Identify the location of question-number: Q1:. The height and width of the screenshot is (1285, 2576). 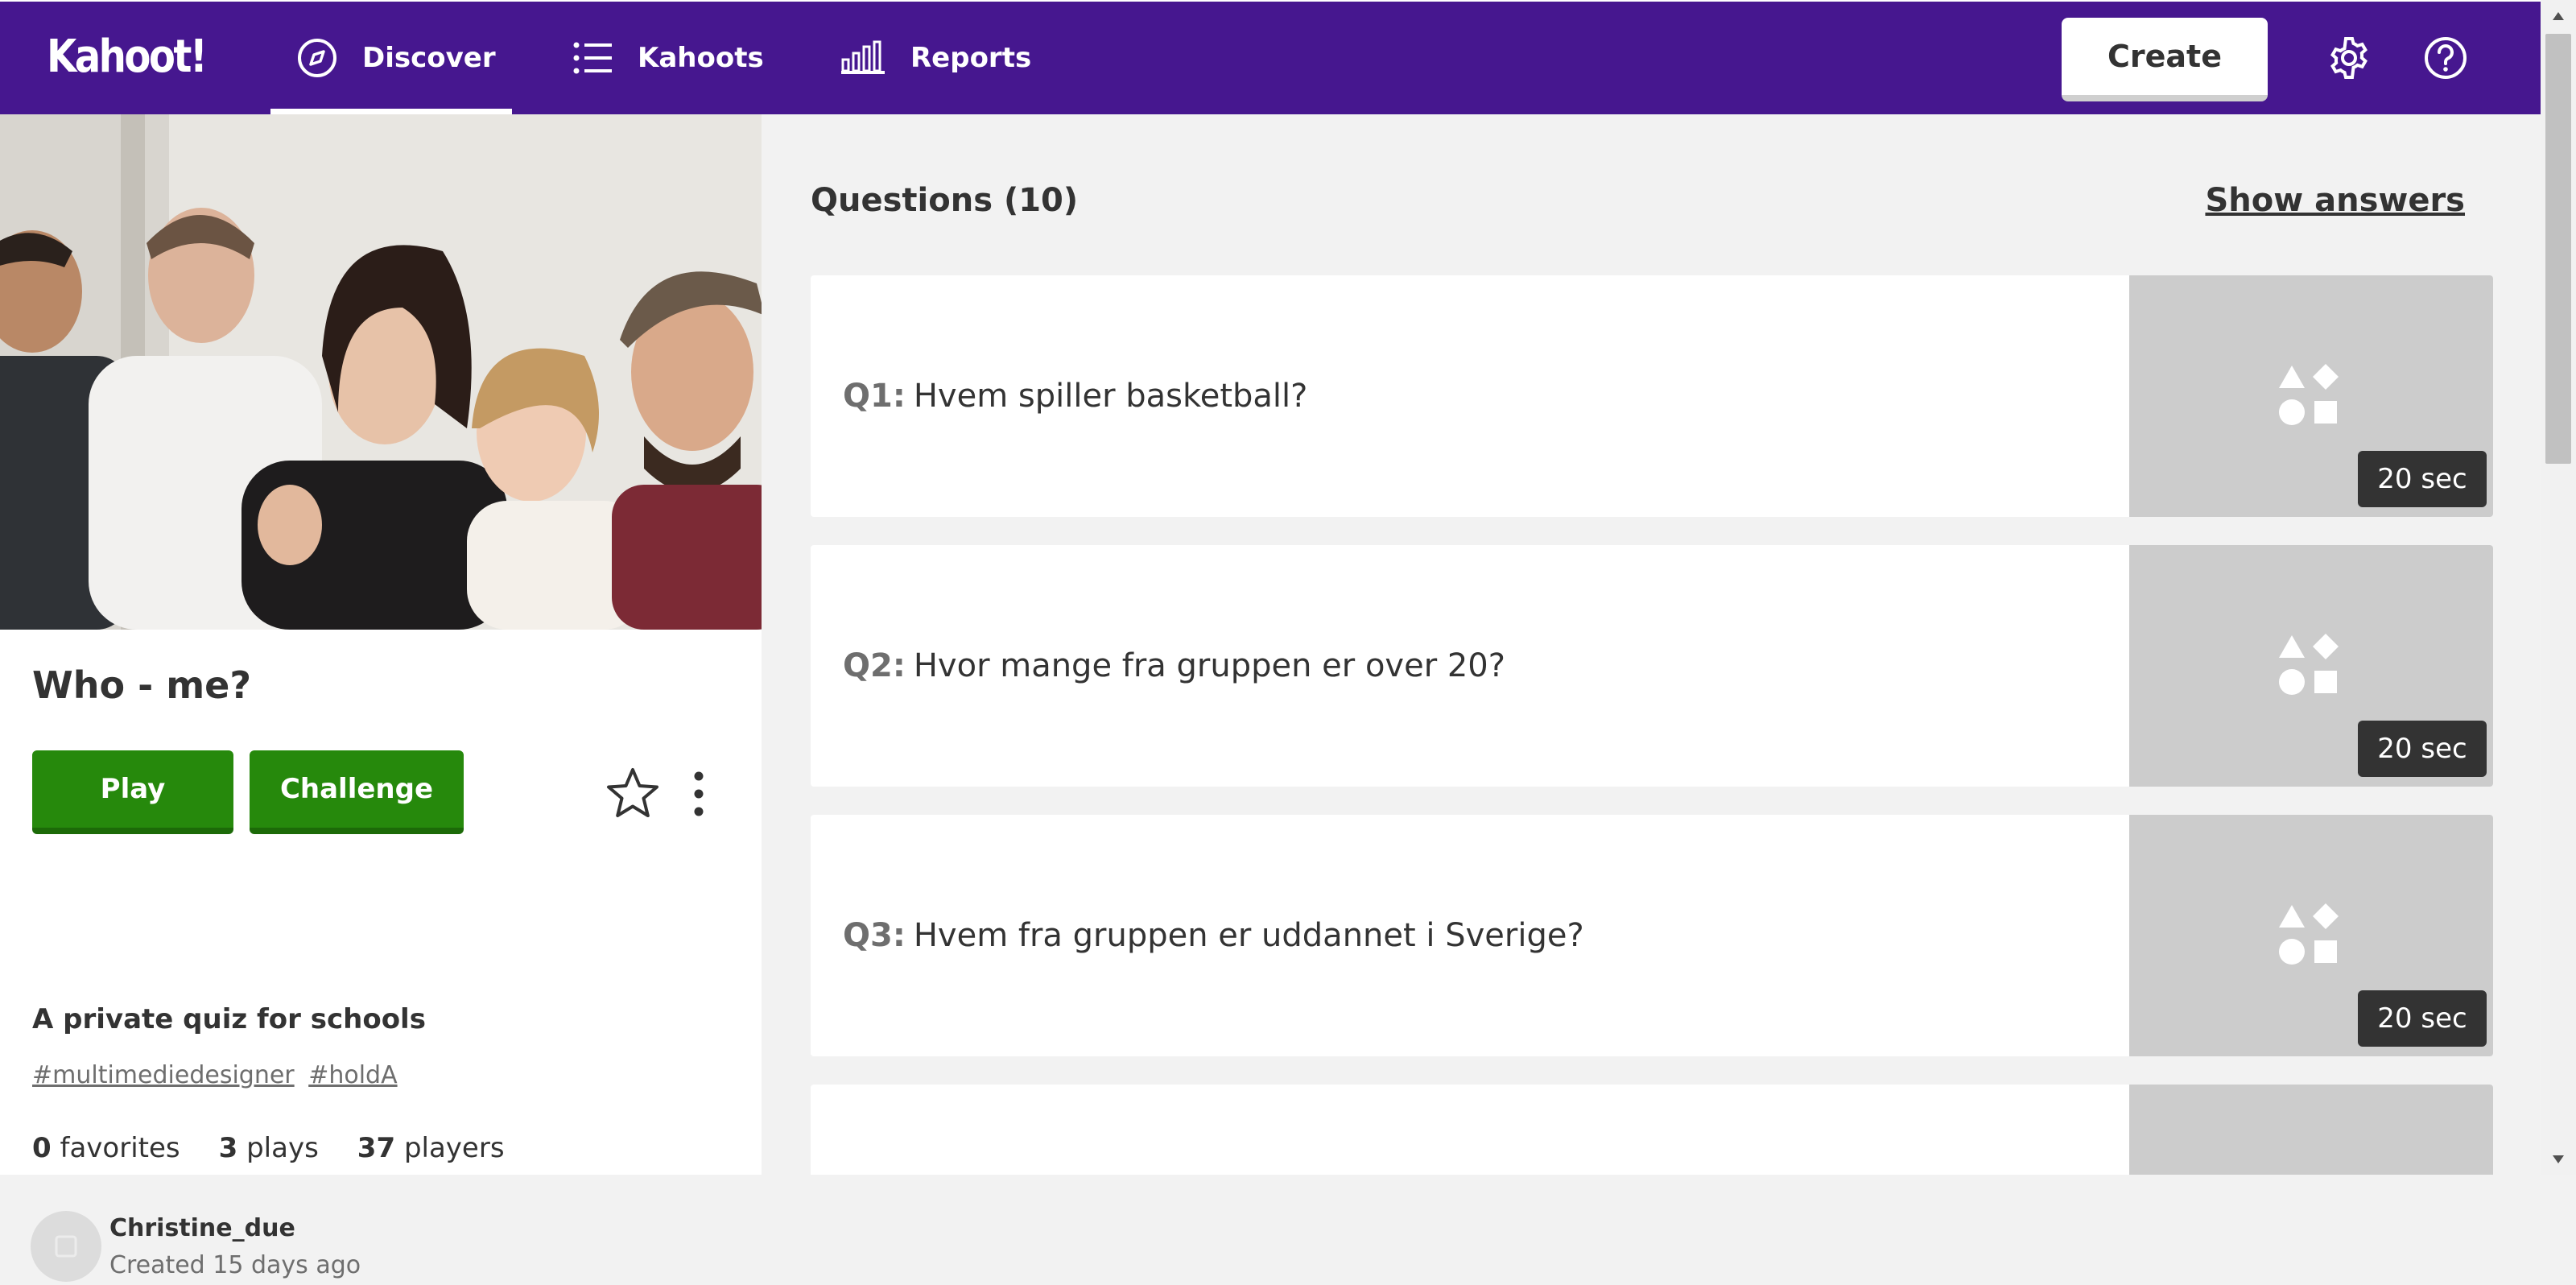
(874, 396).